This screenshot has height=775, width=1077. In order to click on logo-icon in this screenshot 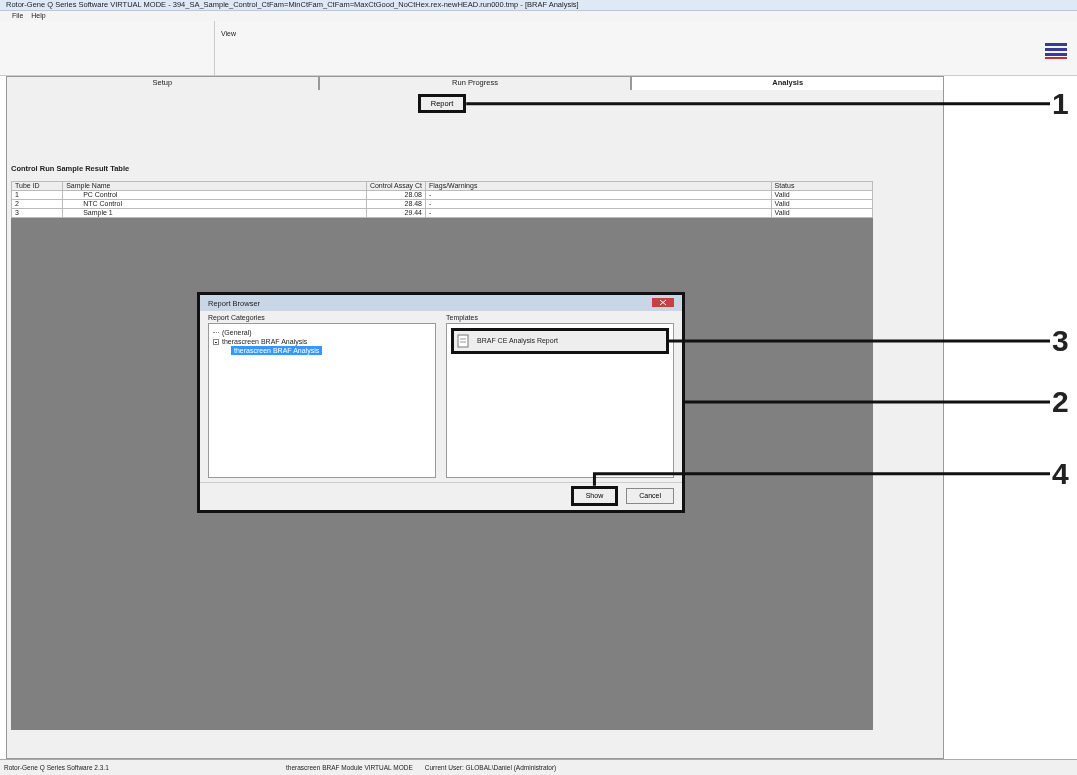, I will do `click(1056, 51)`.